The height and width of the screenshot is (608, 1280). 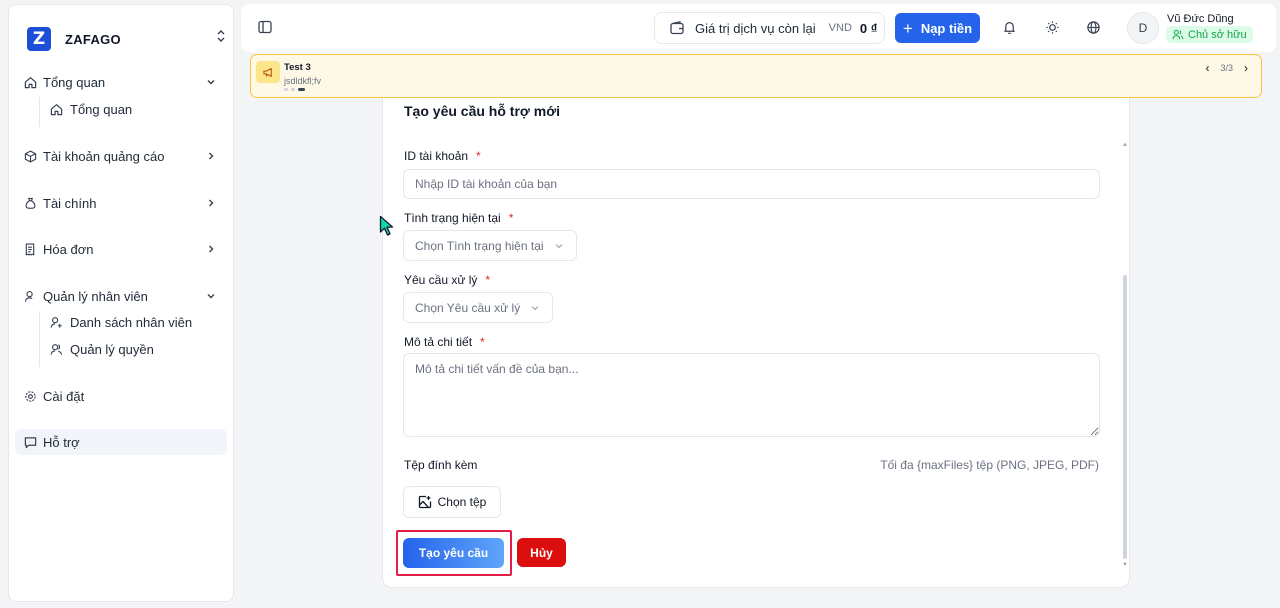 What do you see at coordinates (104, 156) in the screenshot?
I see `sidebar-item-label: Tài khoản quảng cáo` at bounding box center [104, 156].